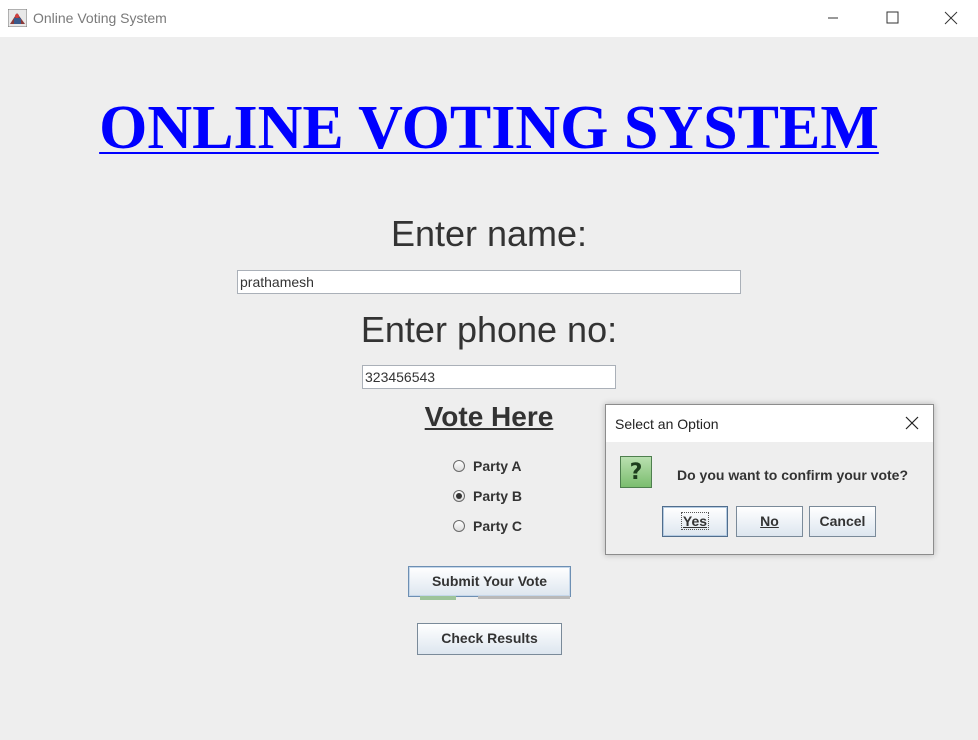 The image size is (978, 740). Describe the element at coordinates (892, 18) in the screenshot. I see `maximize-icon` at that location.